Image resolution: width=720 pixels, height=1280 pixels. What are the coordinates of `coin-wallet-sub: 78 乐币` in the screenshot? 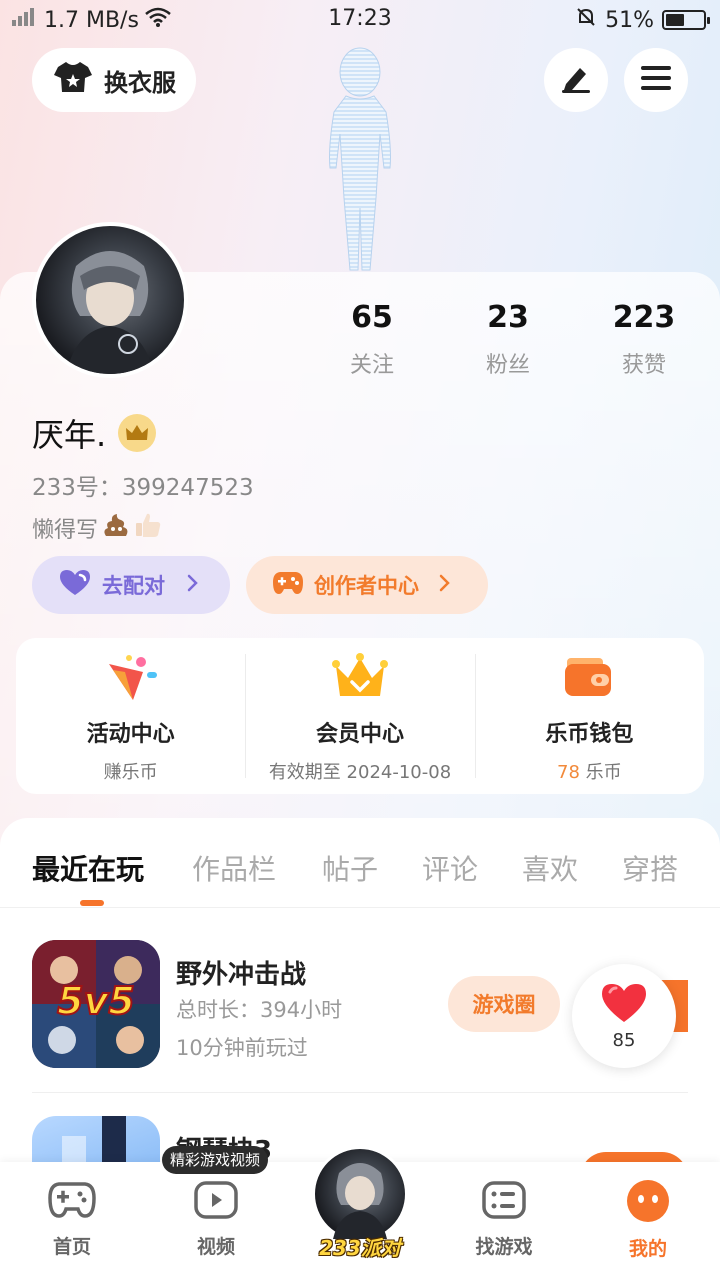 It's located at (589, 771).